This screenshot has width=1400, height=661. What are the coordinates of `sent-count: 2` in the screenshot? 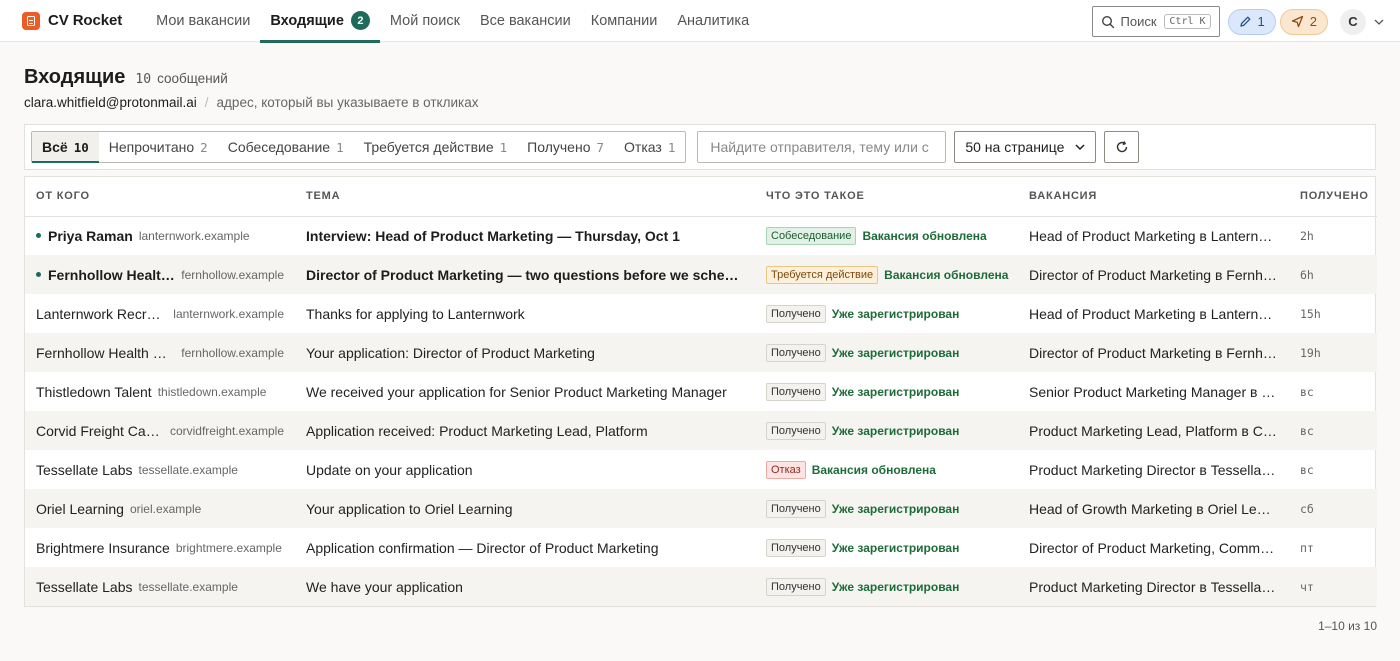 It's located at (1313, 21).